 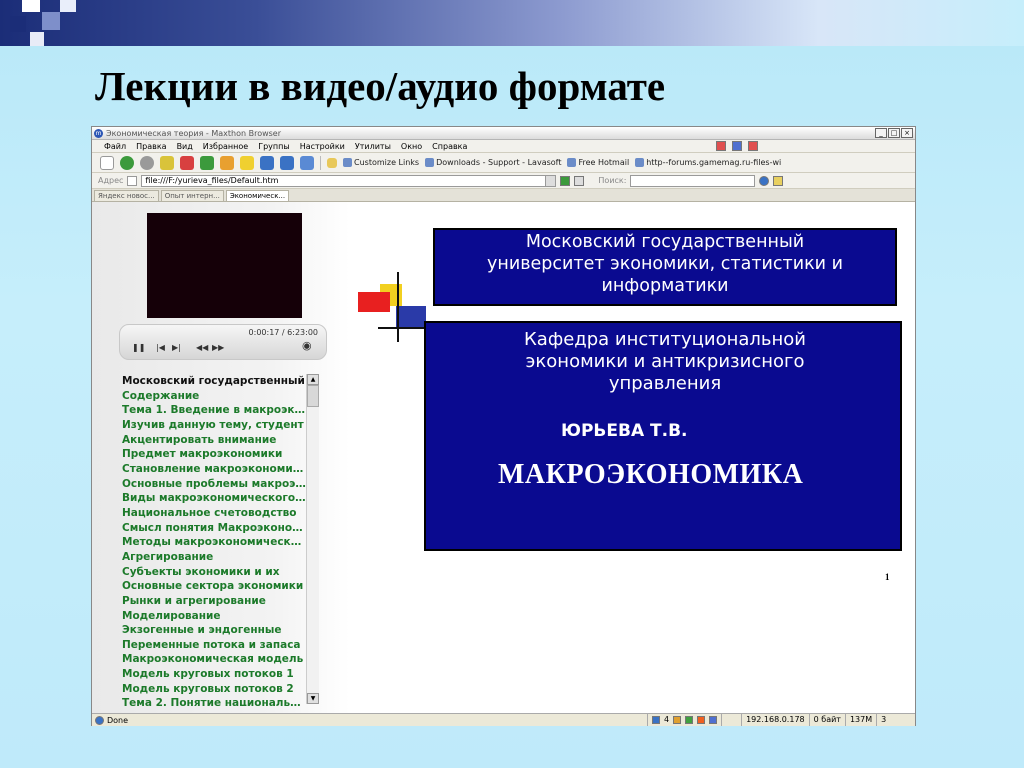 What do you see at coordinates (313, 379) in the screenshot?
I see `scroll-up-icon: ▲` at bounding box center [313, 379].